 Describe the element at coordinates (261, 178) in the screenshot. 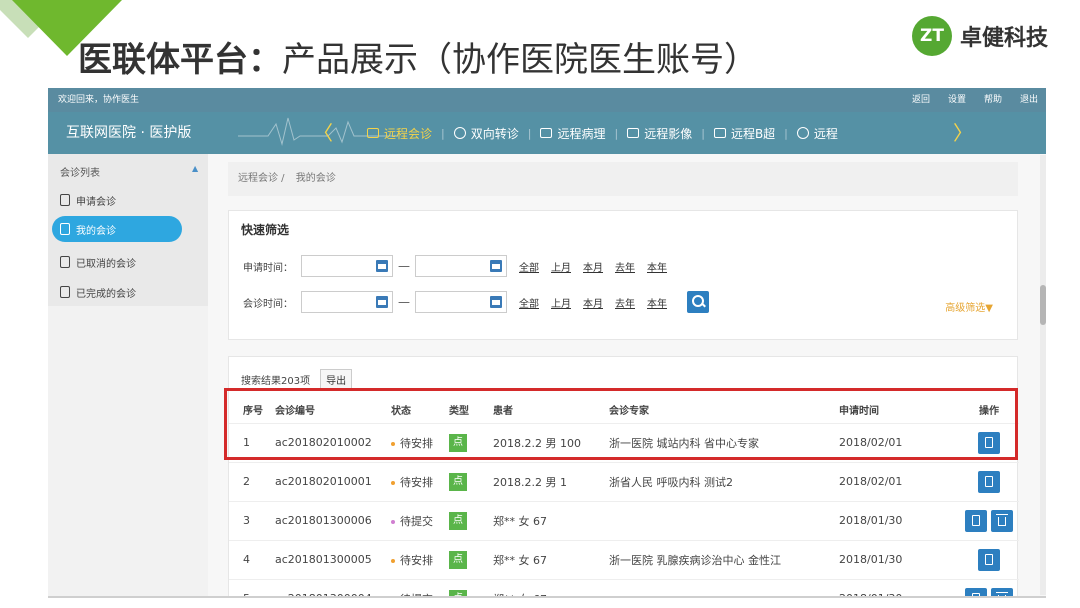

I see `breadcrumb-root: 远程会诊 /` at that location.